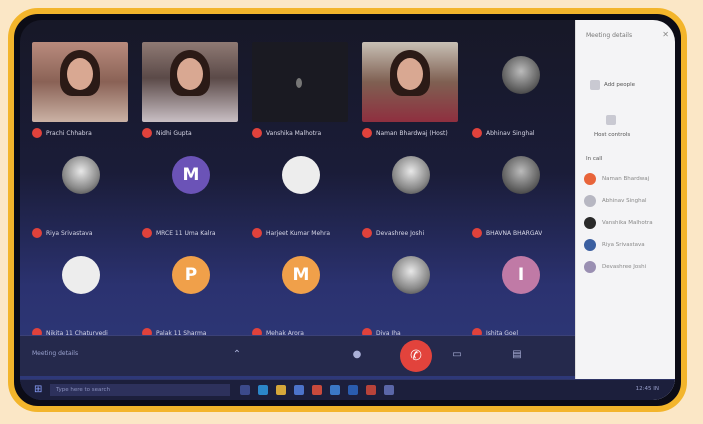 The height and width of the screenshot is (424, 703). I want to click on people-list-item: Naman Bhardwaj, so click(629, 179).